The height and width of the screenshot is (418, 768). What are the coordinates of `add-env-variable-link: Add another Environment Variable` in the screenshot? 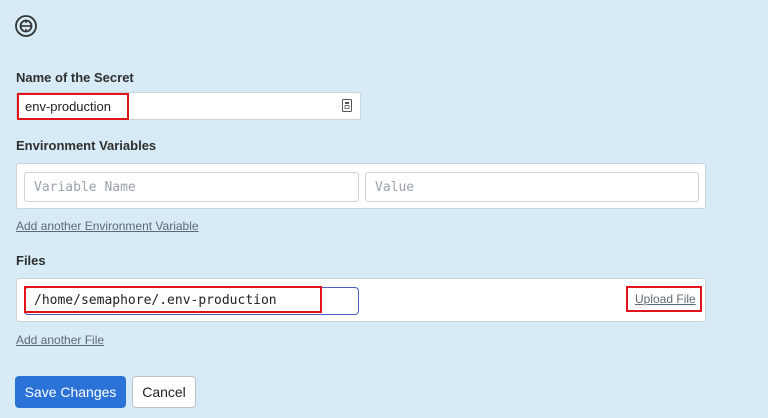 It's located at (107, 226).